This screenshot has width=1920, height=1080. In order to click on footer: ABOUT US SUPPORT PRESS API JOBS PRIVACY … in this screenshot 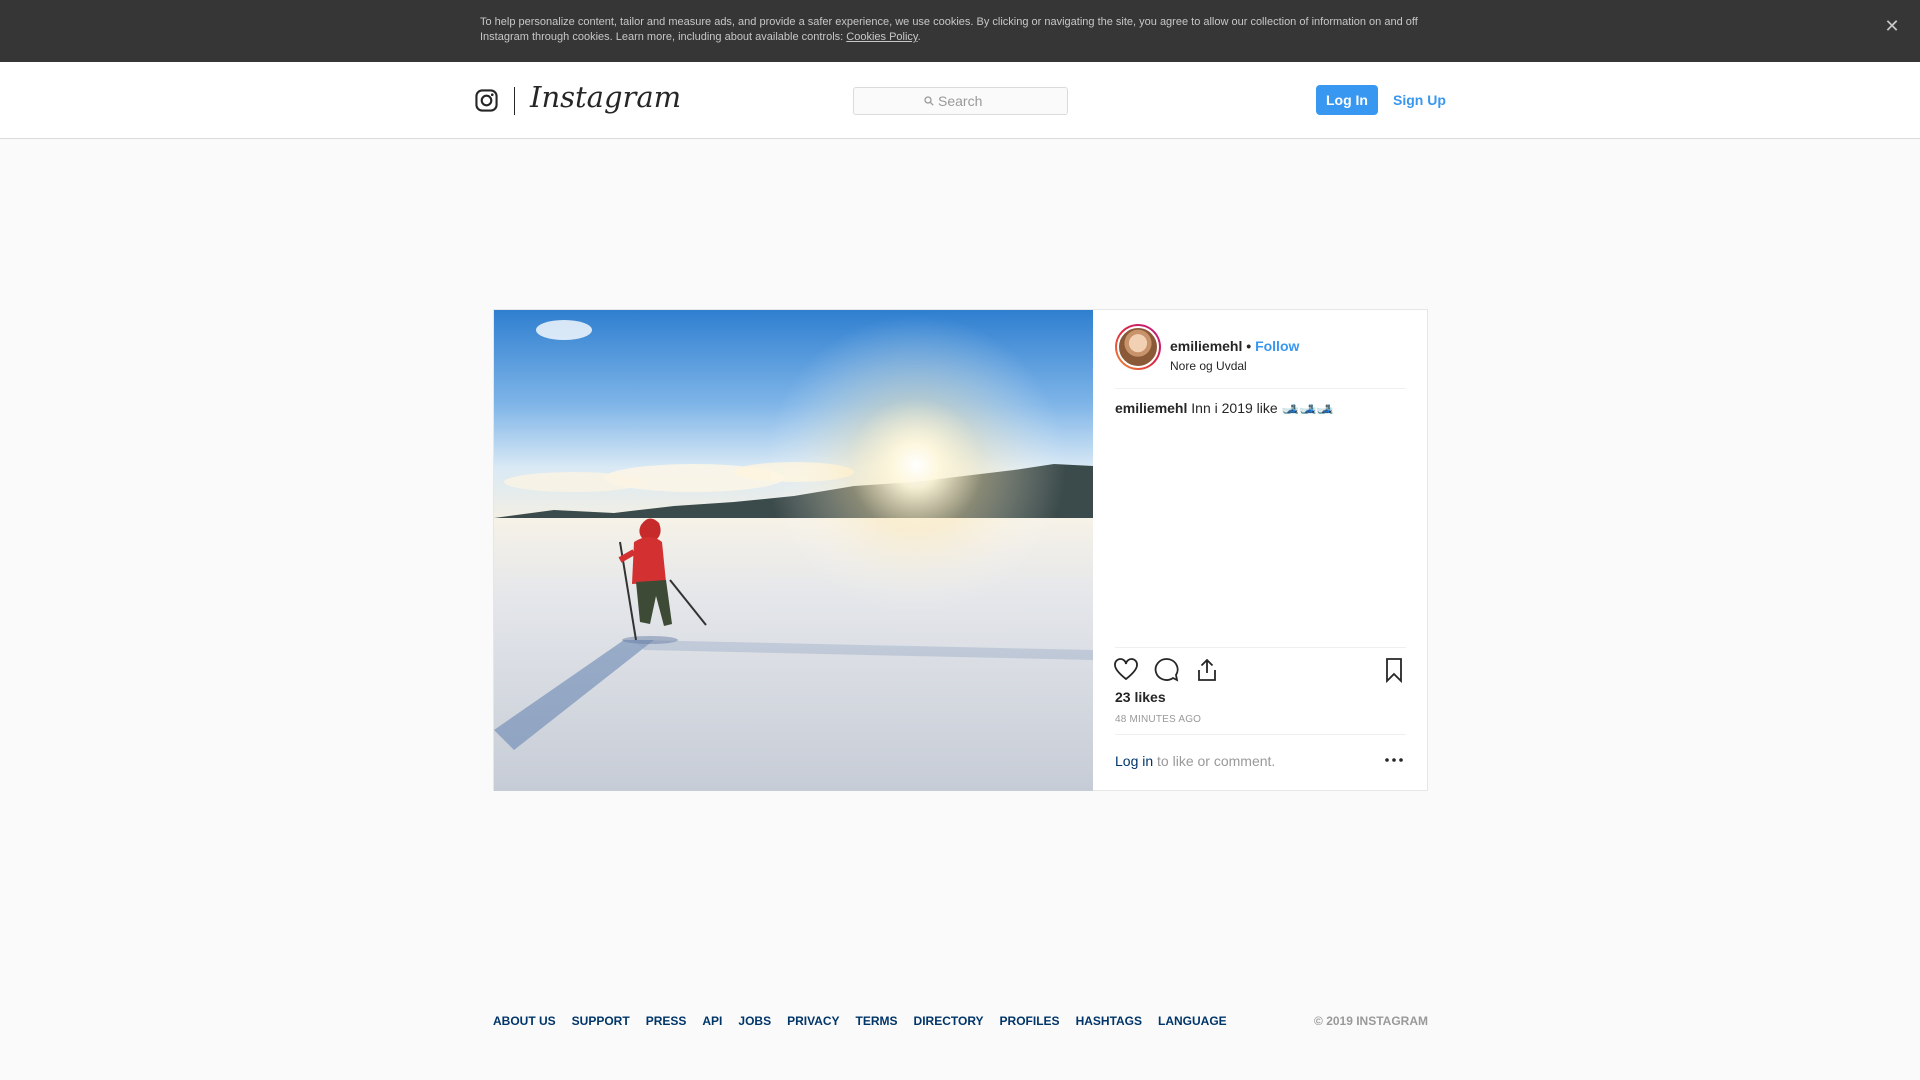, I will do `click(960, 1022)`.